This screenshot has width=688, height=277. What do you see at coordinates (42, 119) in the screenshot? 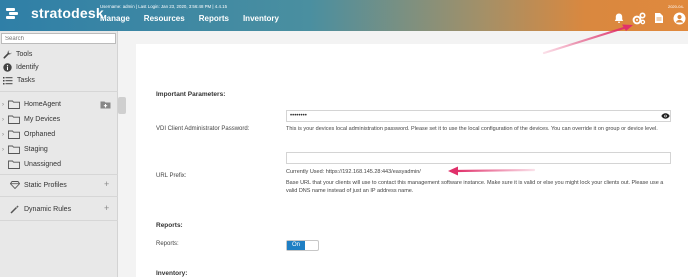
I see `tree-item-label: My Devices` at bounding box center [42, 119].